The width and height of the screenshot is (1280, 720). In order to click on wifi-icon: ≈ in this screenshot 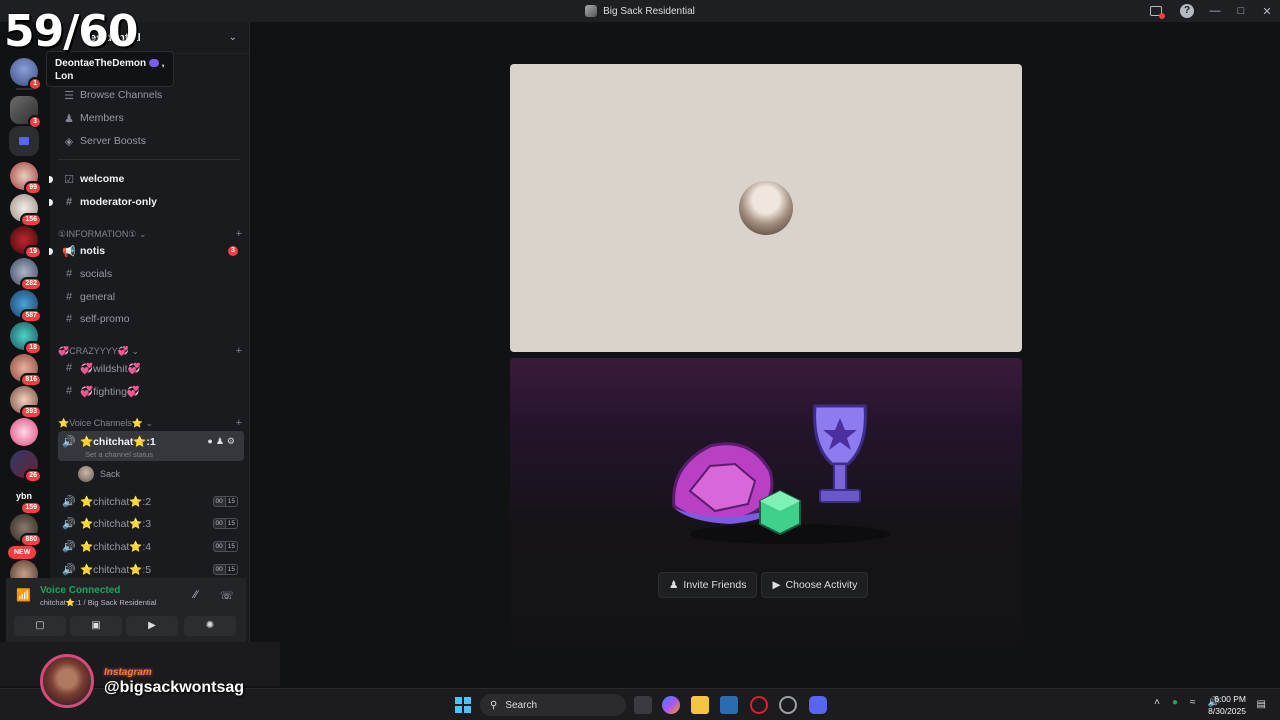, I will do `click(1193, 702)`.